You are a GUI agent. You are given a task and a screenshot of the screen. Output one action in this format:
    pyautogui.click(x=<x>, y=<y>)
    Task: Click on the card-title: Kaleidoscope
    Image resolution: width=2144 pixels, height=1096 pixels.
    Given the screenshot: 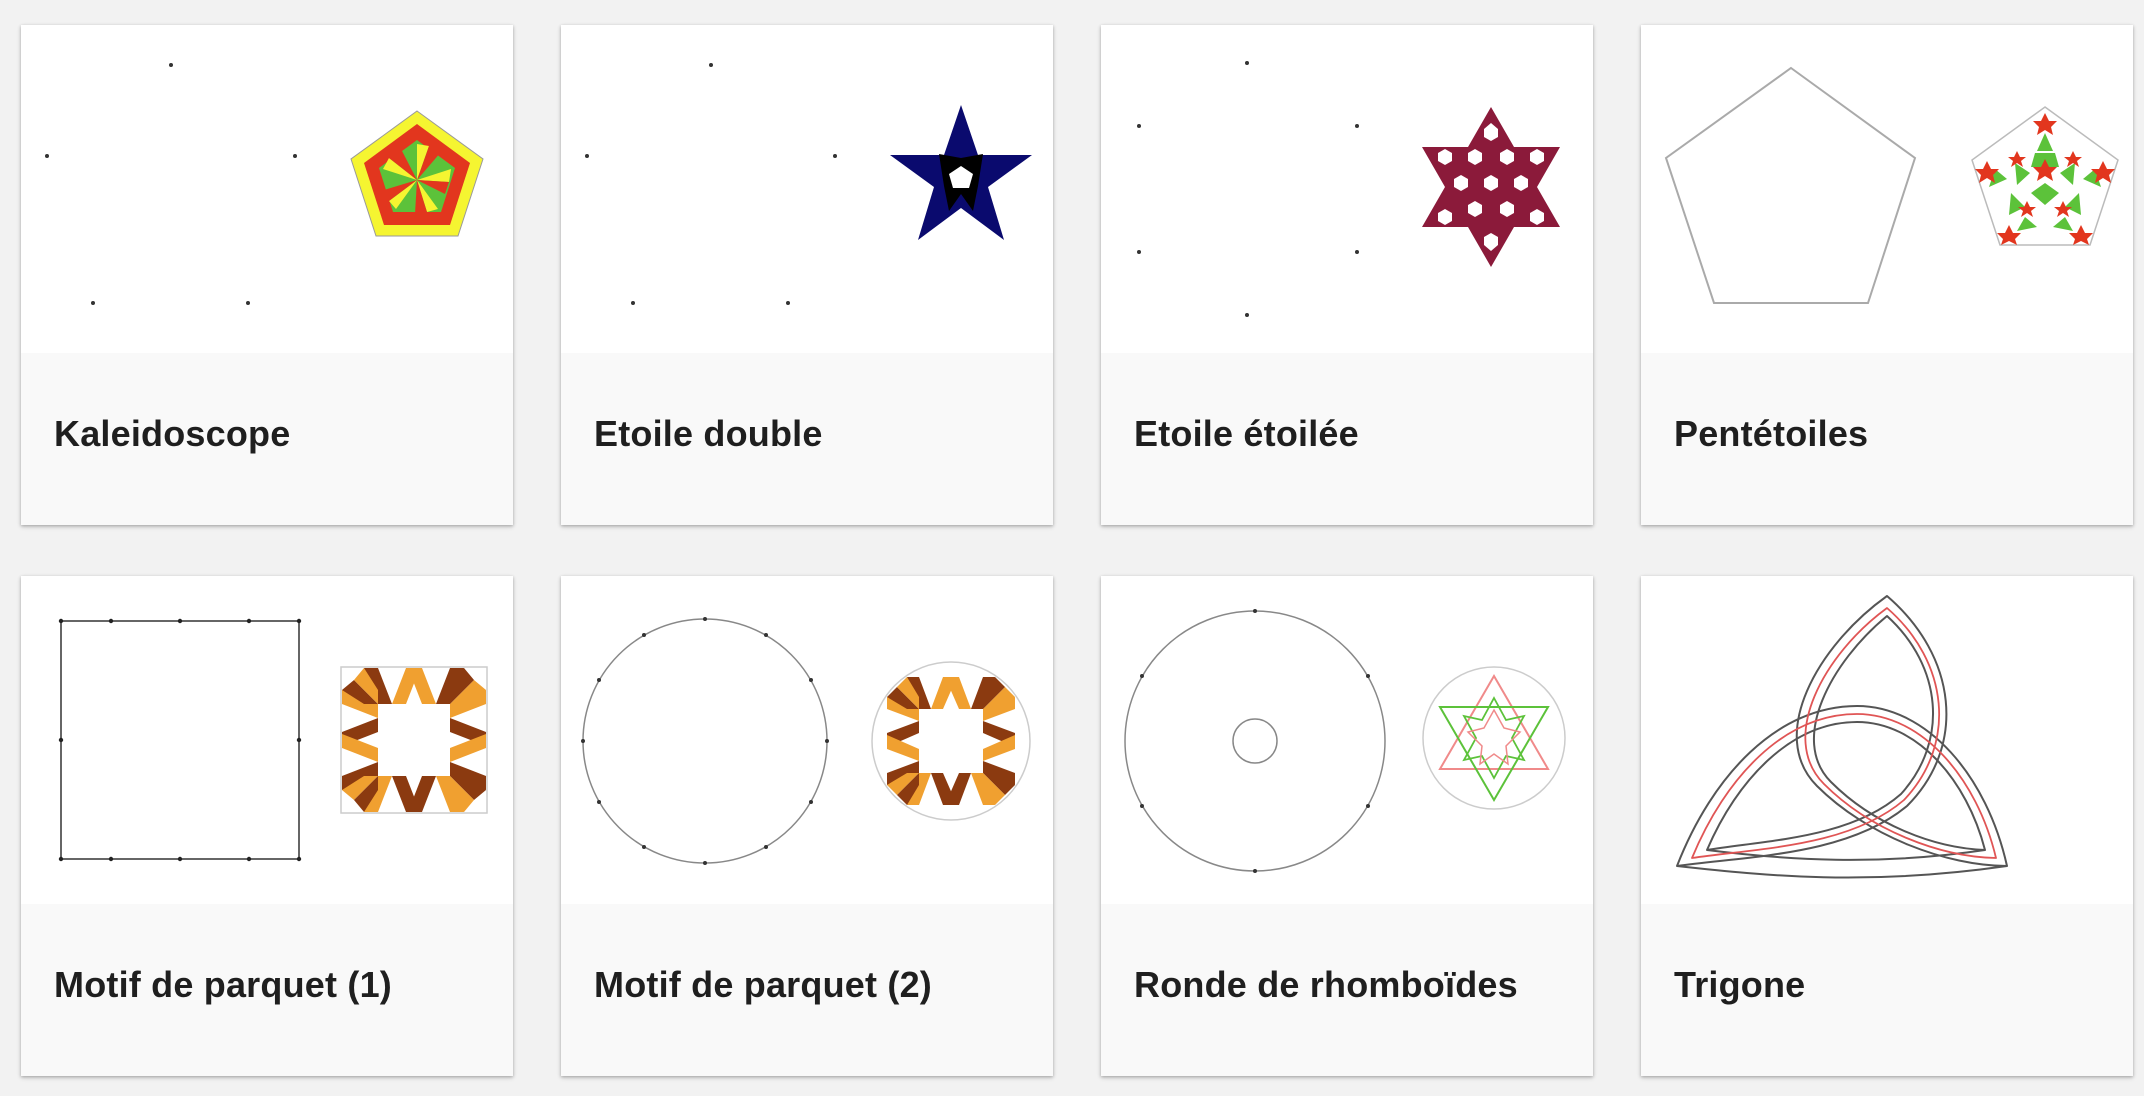 What is the action you would take?
    pyautogui.click(x=172, y=433)
    